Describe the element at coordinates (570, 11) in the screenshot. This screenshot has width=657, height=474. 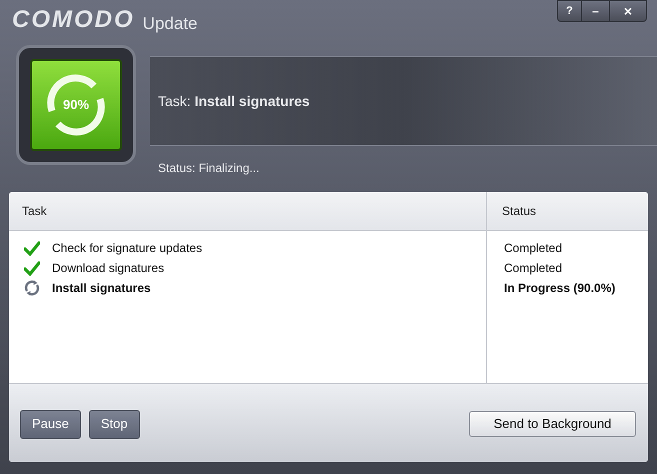
I see `help-button: ?` at that location.